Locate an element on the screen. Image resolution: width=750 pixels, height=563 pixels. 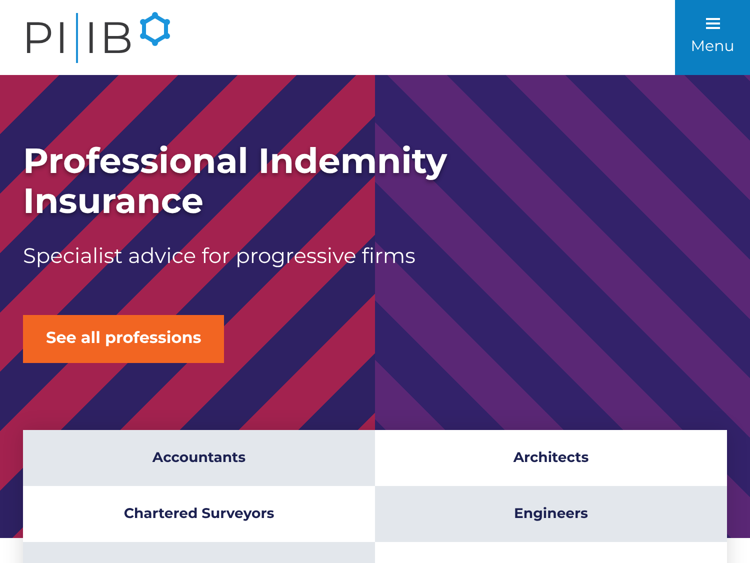
menu-button: Menu is located at coordinates (712, 37).